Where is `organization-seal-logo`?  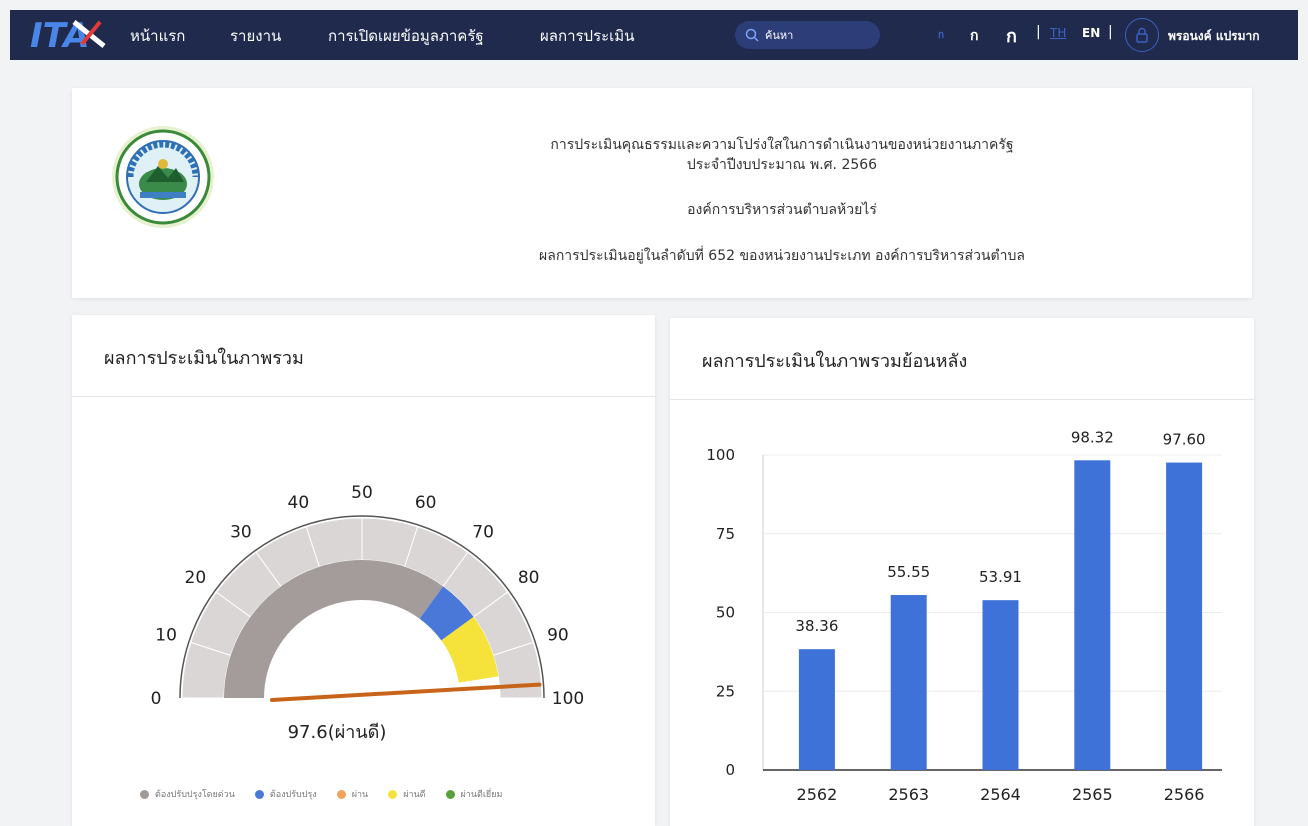
organization-seal-logo is located at coordinates (163, 177).